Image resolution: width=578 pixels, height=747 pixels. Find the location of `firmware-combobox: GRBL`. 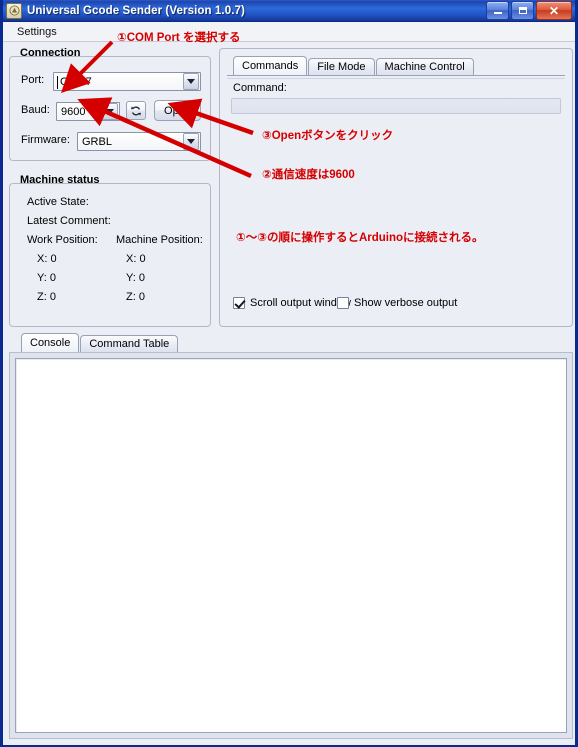

firmware-combobox: GRBL is located at coordinates (139, 141).